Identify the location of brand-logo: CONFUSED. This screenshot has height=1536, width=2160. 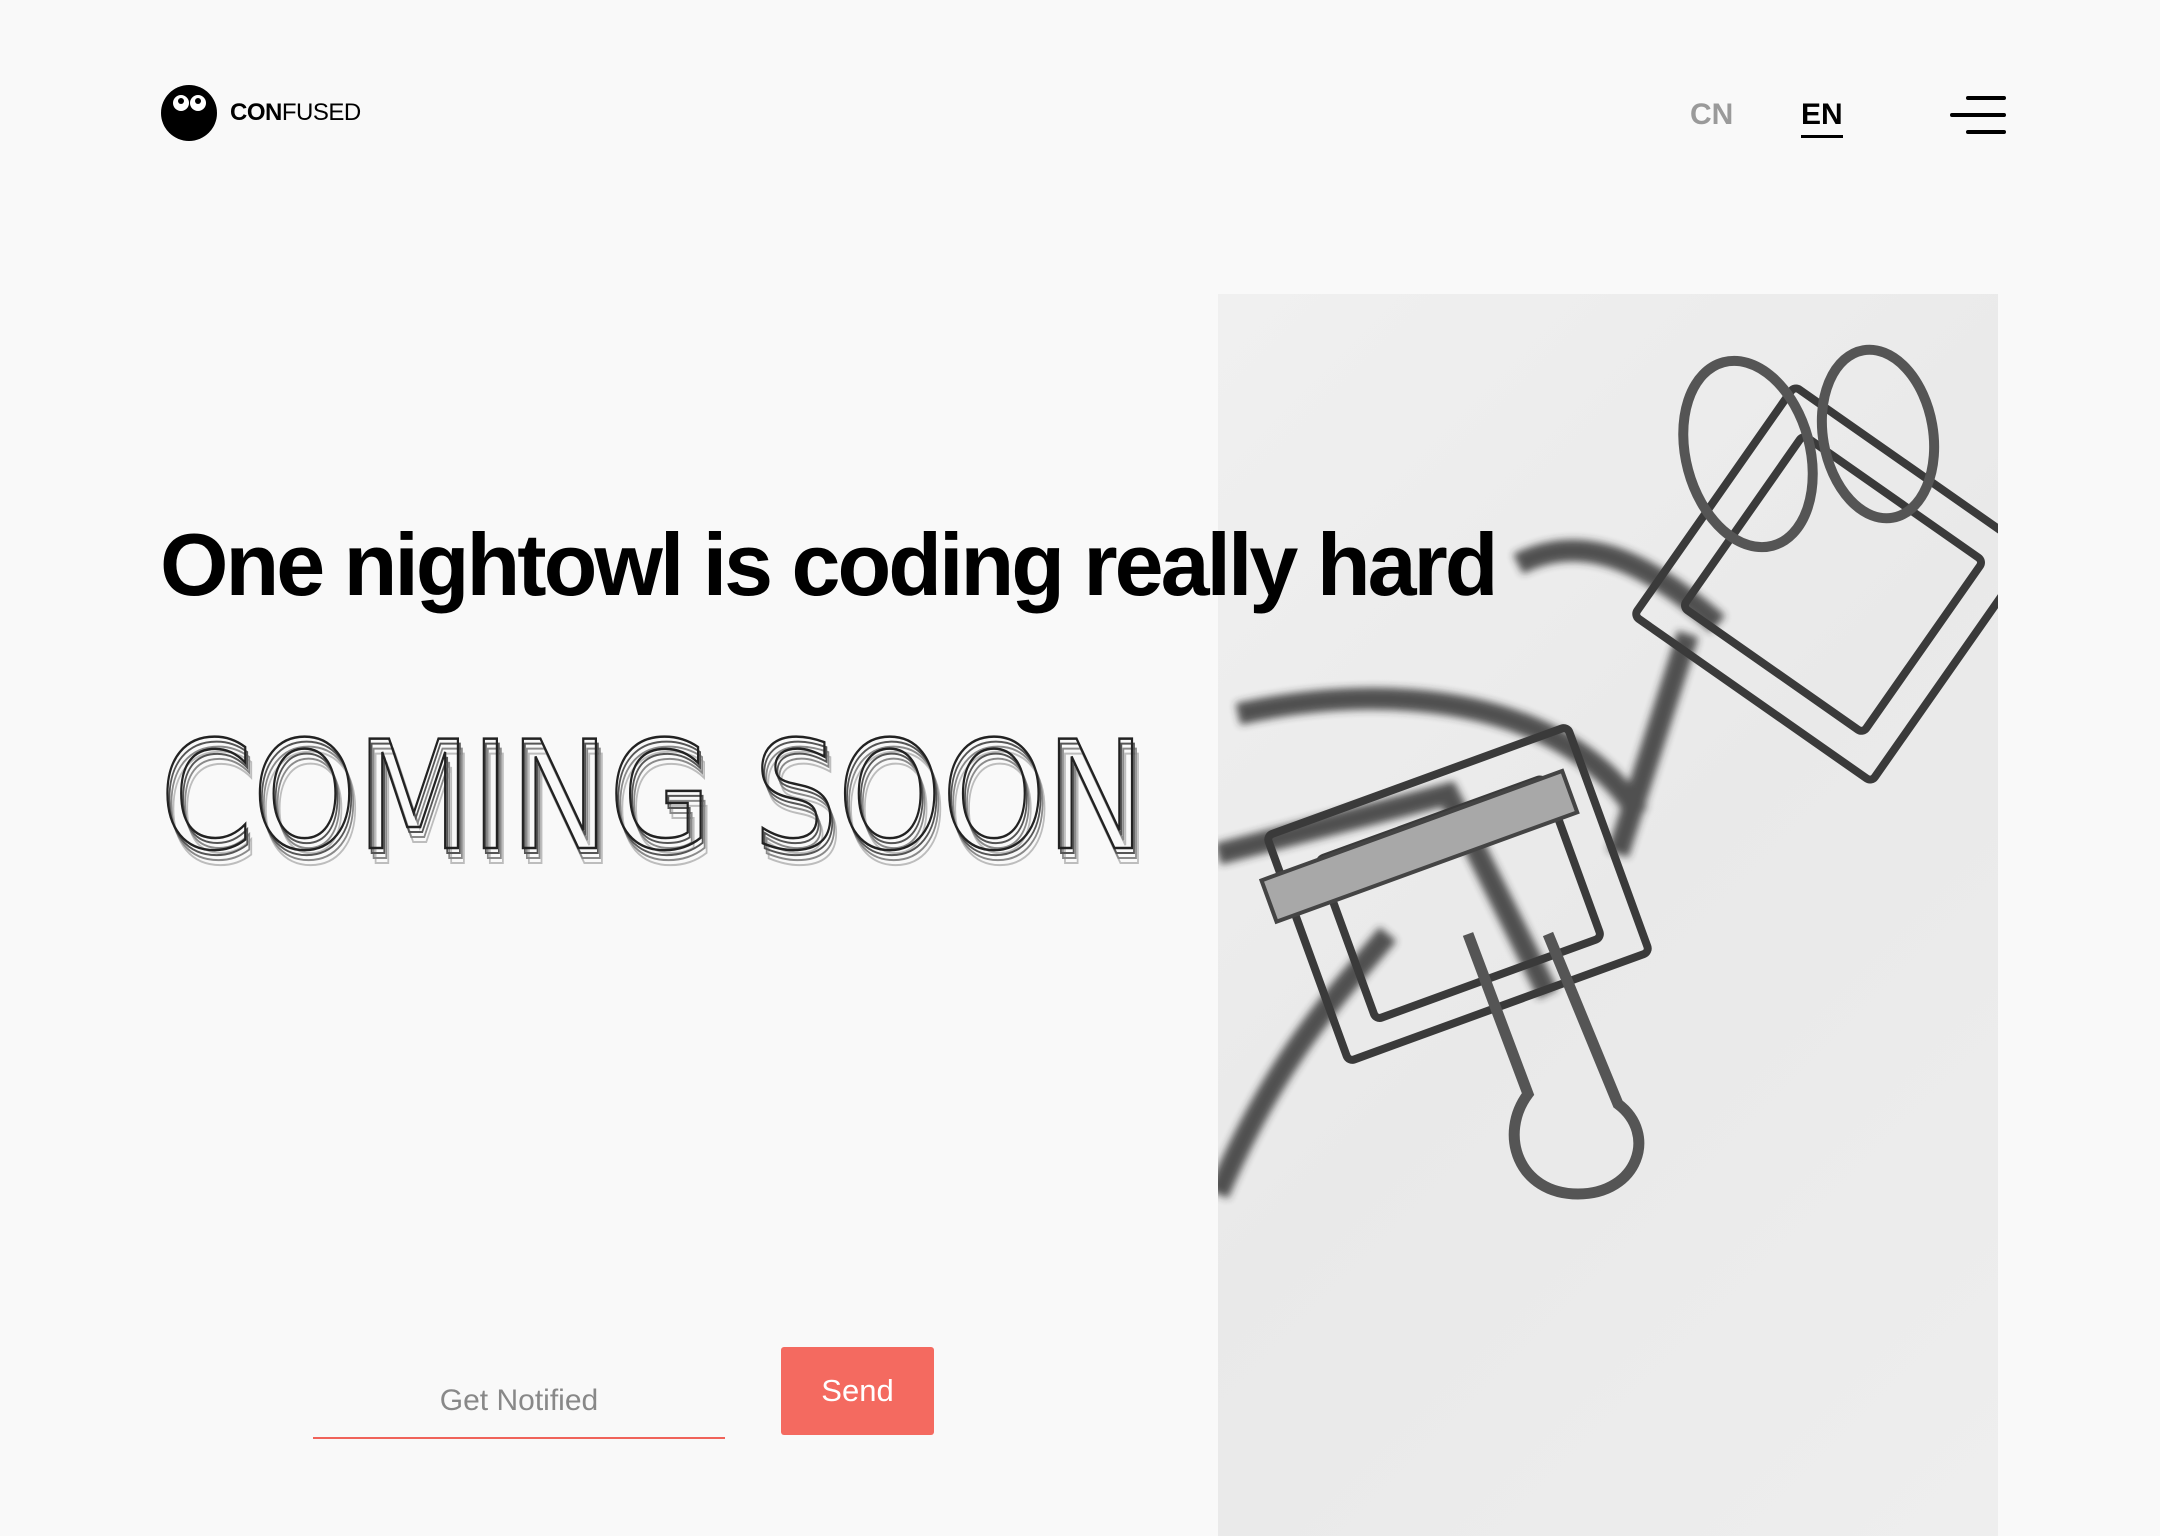
(261, 113).